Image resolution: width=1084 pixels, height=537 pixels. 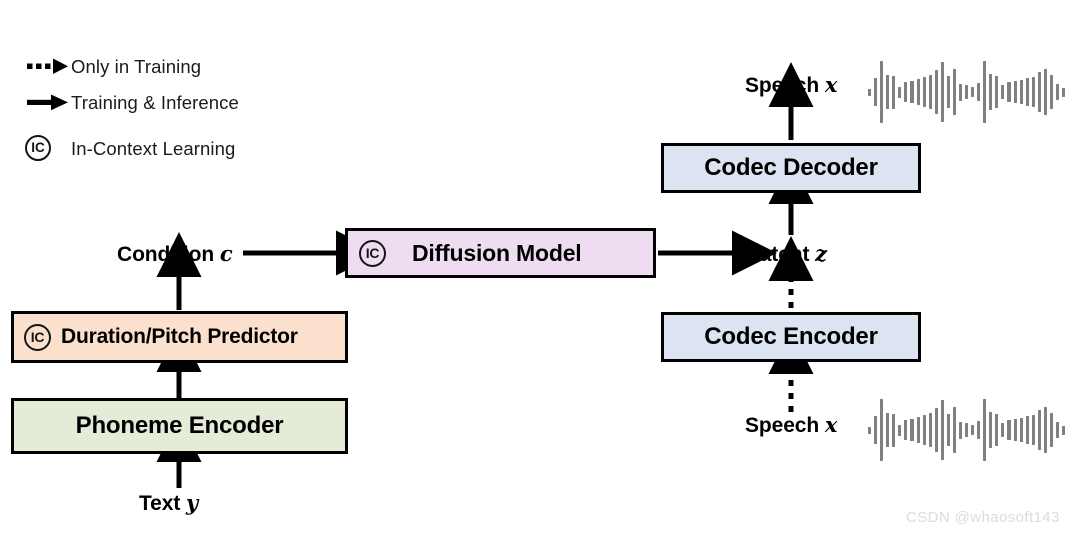 What do you see at coordinates (160, 503) in the screenshot?
I see `label-text-input-word: Text` at bounding box center [160, 503].